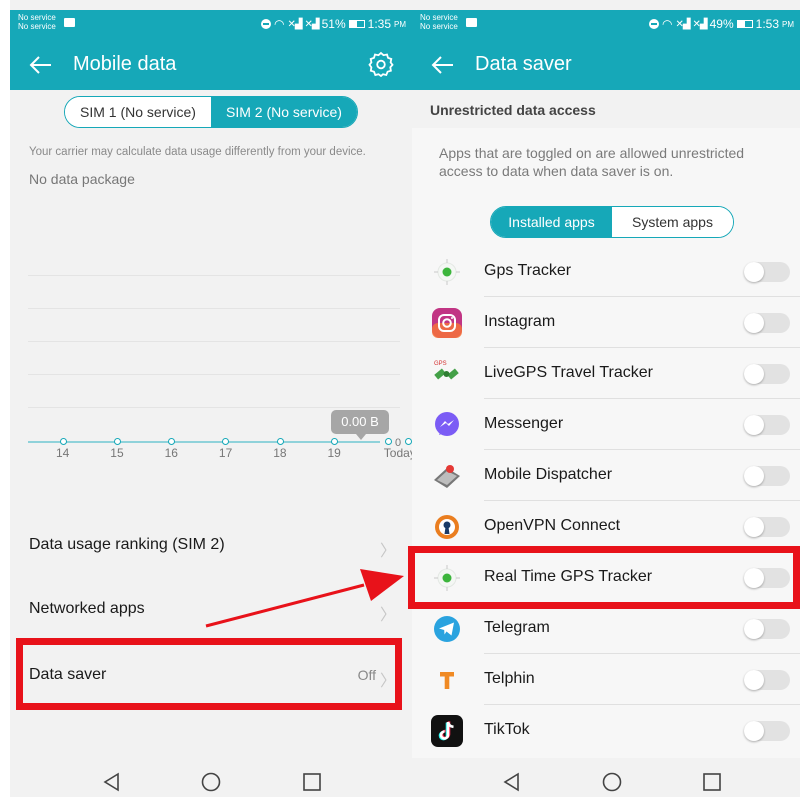 The height and width of the screenshot is (797, 800). Describe the element at coordinates (606, 679) in the screenshot. I see `app-row-telphin: Telphin` at that location.